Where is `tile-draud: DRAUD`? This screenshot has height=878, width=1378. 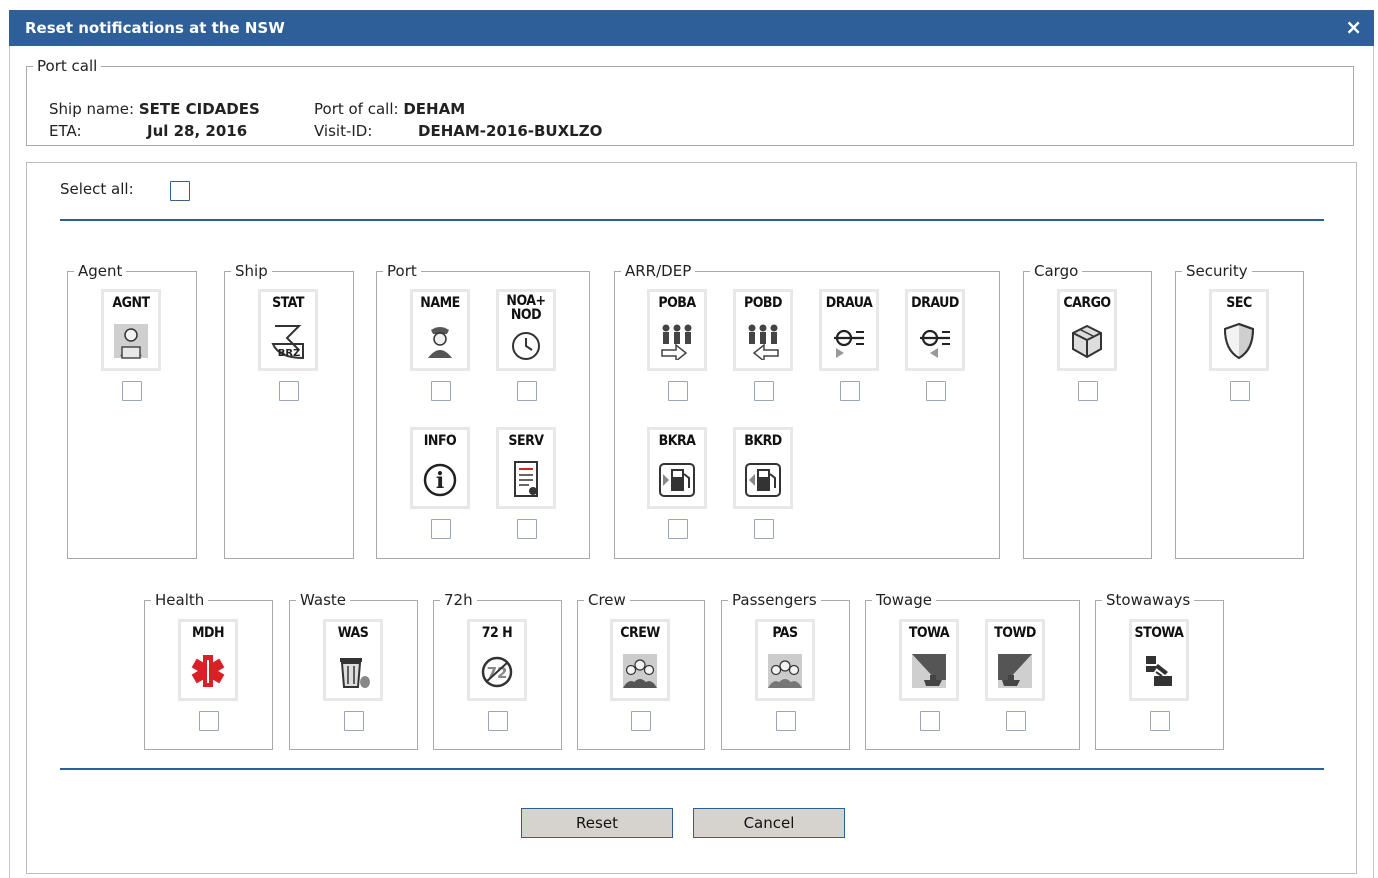 tile-draud: DRAUD is located at coordinates (935, 330).